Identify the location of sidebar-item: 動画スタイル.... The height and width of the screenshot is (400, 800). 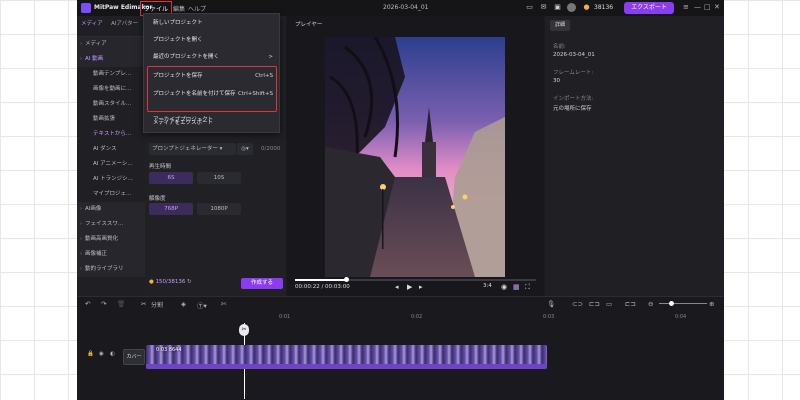
(111, 104).